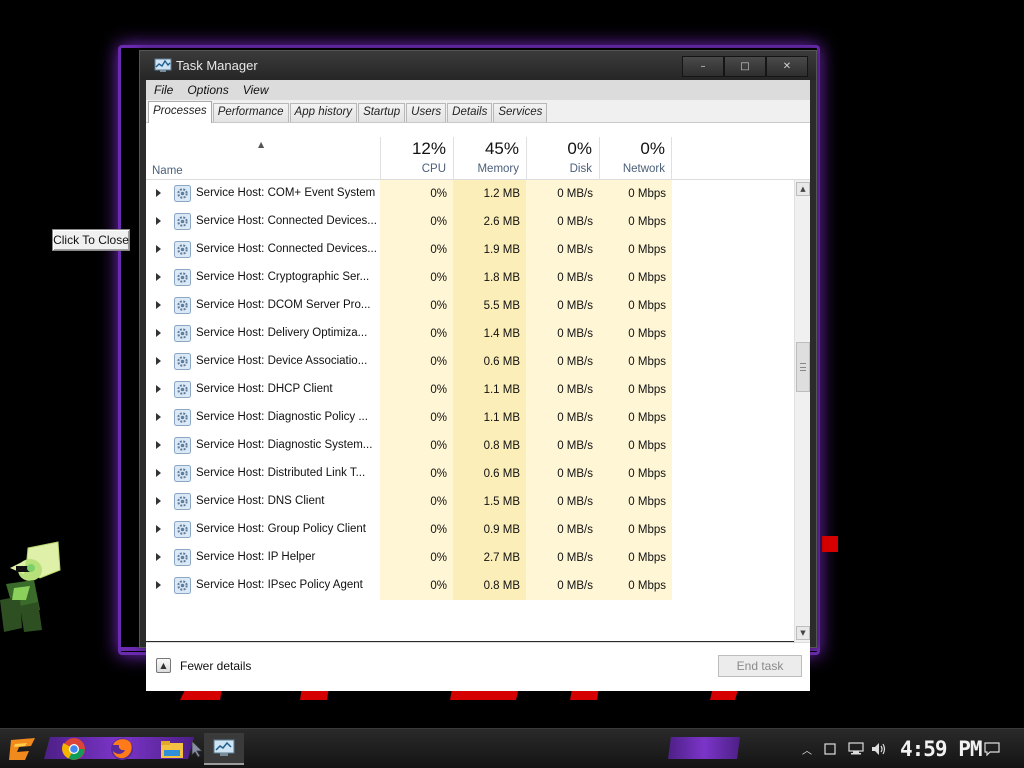  I want to click on task-manager-icon, so click(163, 65).